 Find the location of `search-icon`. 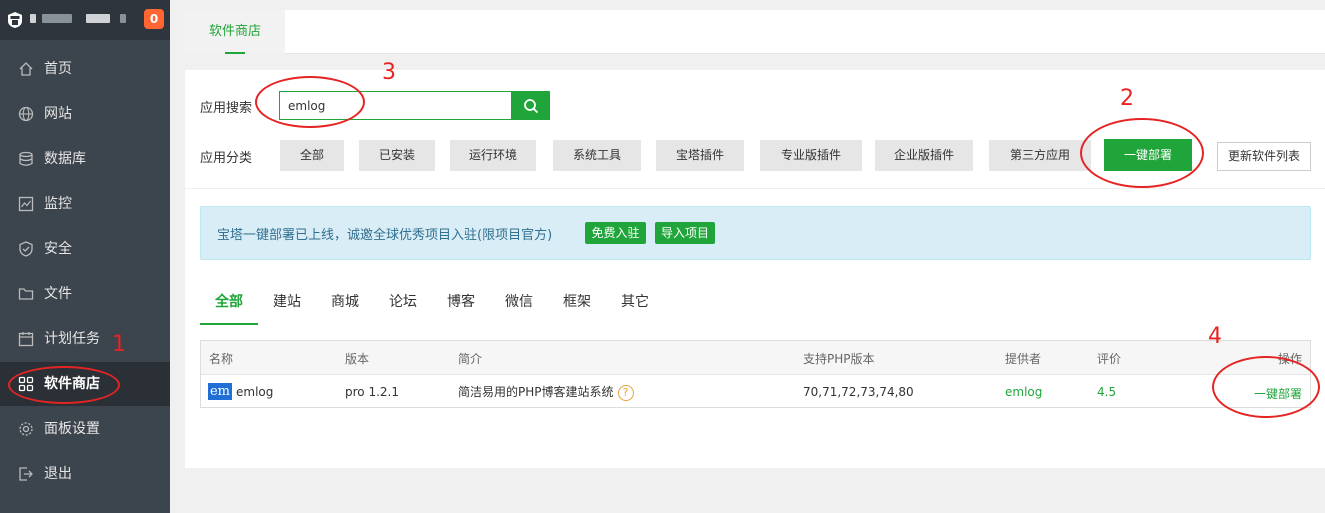

search-icon is located at coordinates (530, 105).